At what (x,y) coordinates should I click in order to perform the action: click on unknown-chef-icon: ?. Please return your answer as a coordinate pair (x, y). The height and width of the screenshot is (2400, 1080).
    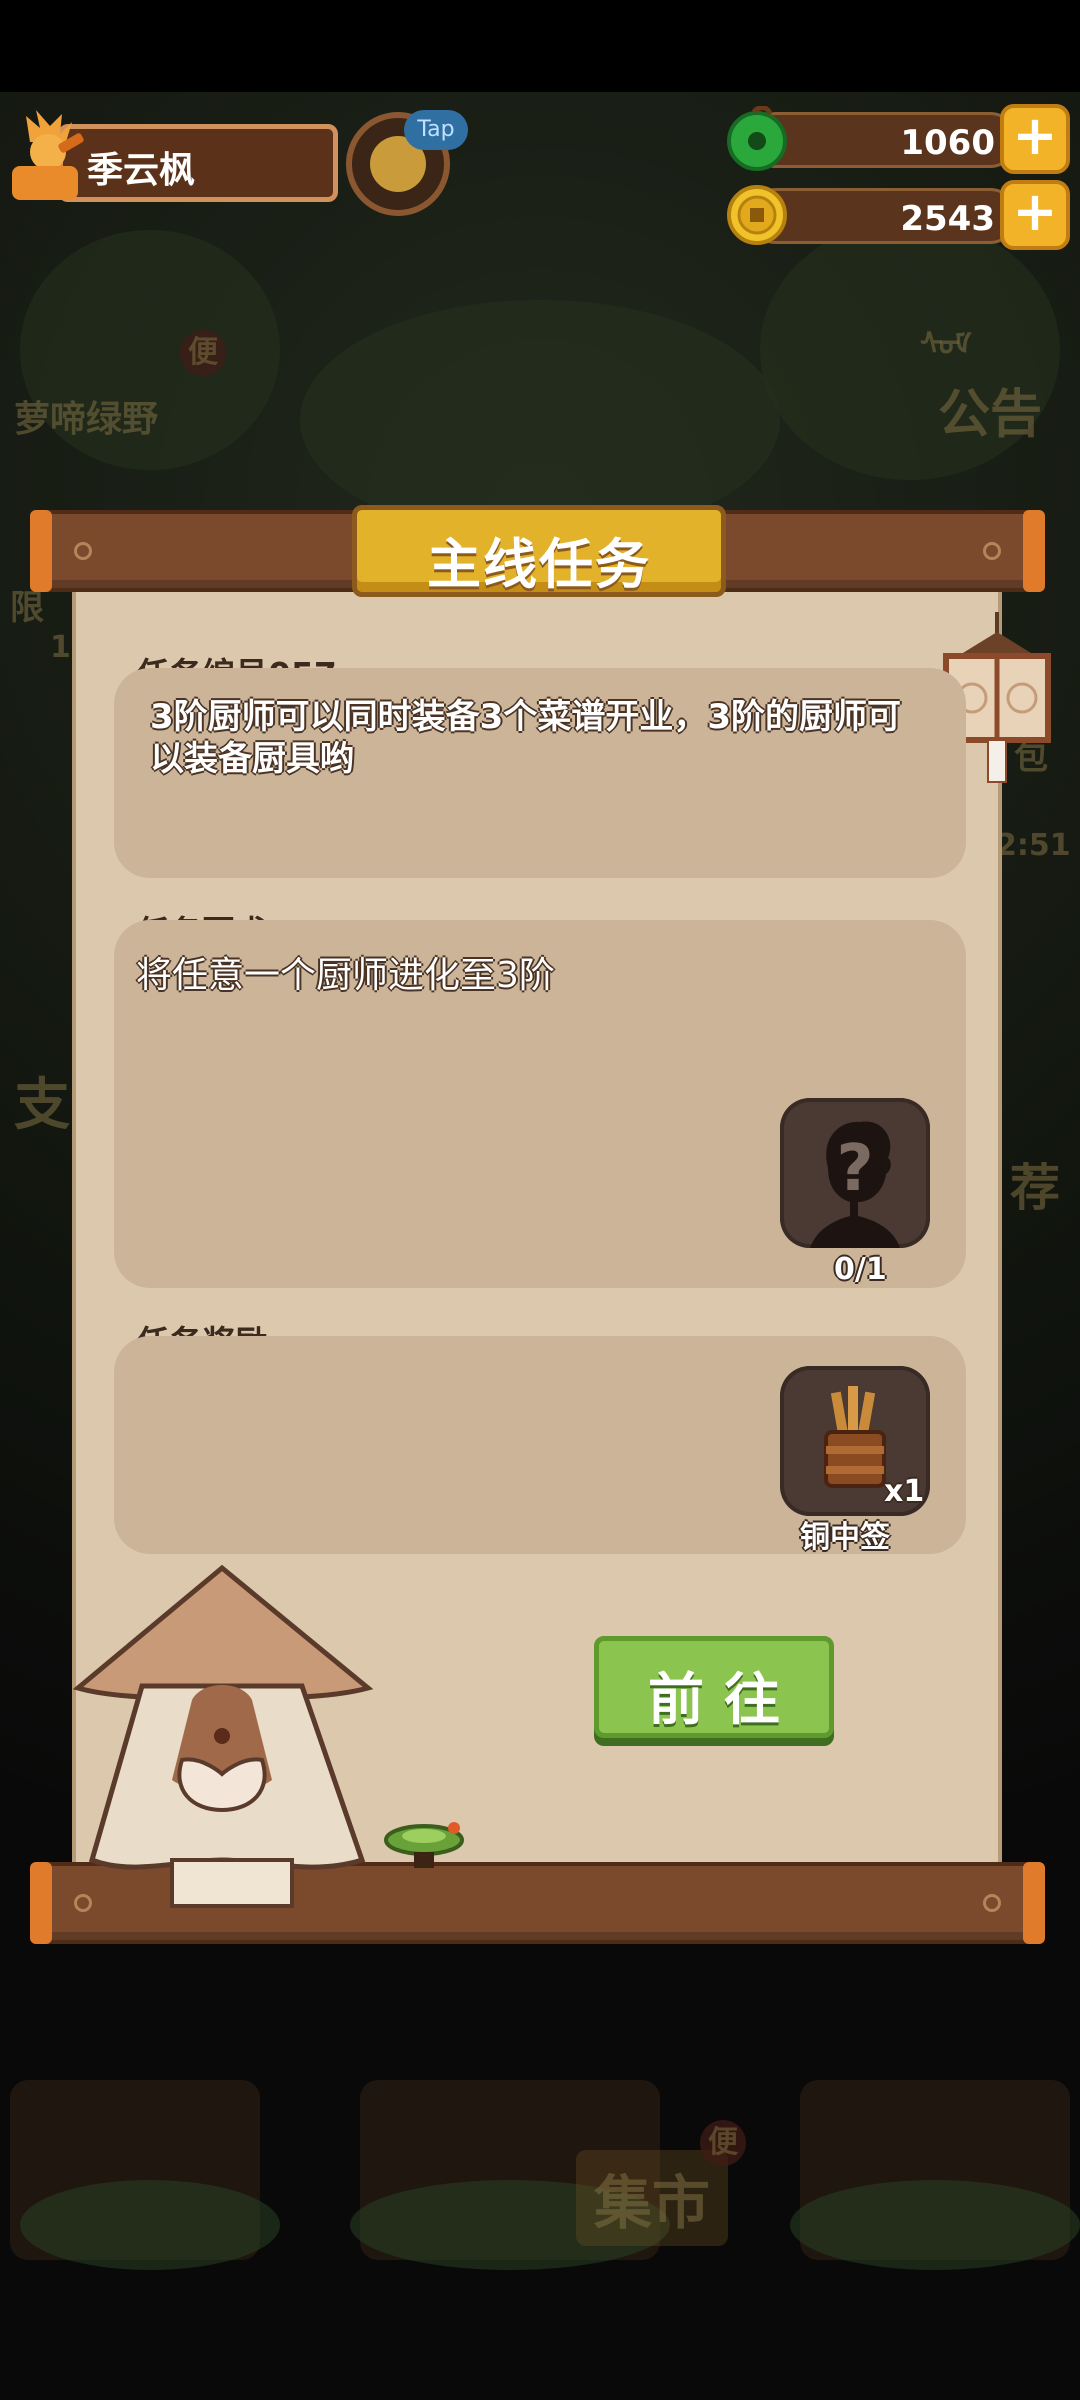
    Looking at the image, I should click on (855, 1184).